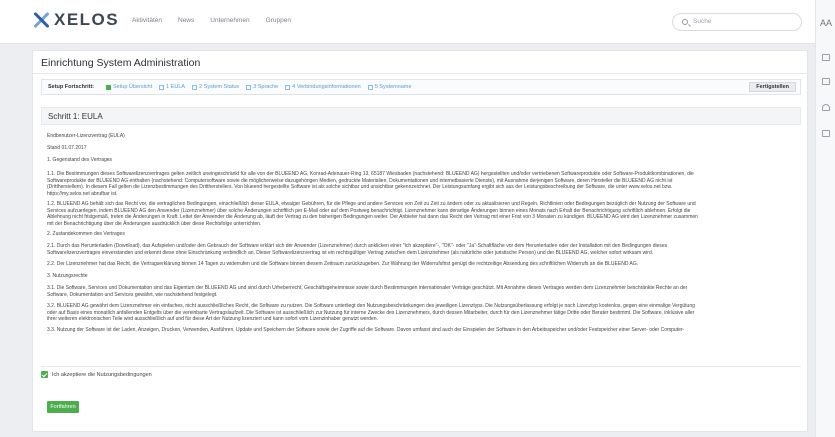 This screenshot has height=437, width=835. I want to click on search-placeholder: Suche, so click(702, 21).